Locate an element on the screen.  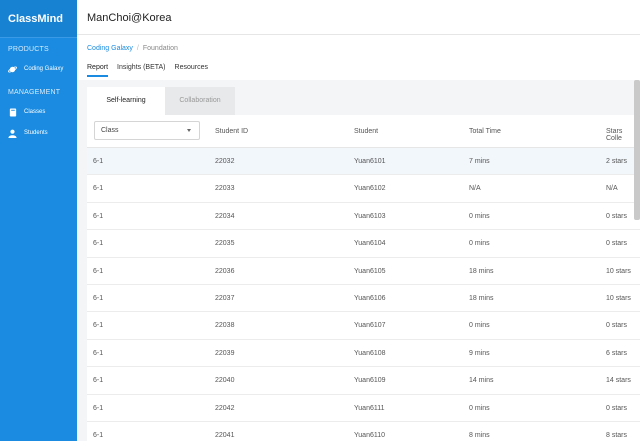
table-row: 6-1 22036 Yuan6105 18 mins 10 stars is located at coordinates (363, 271).